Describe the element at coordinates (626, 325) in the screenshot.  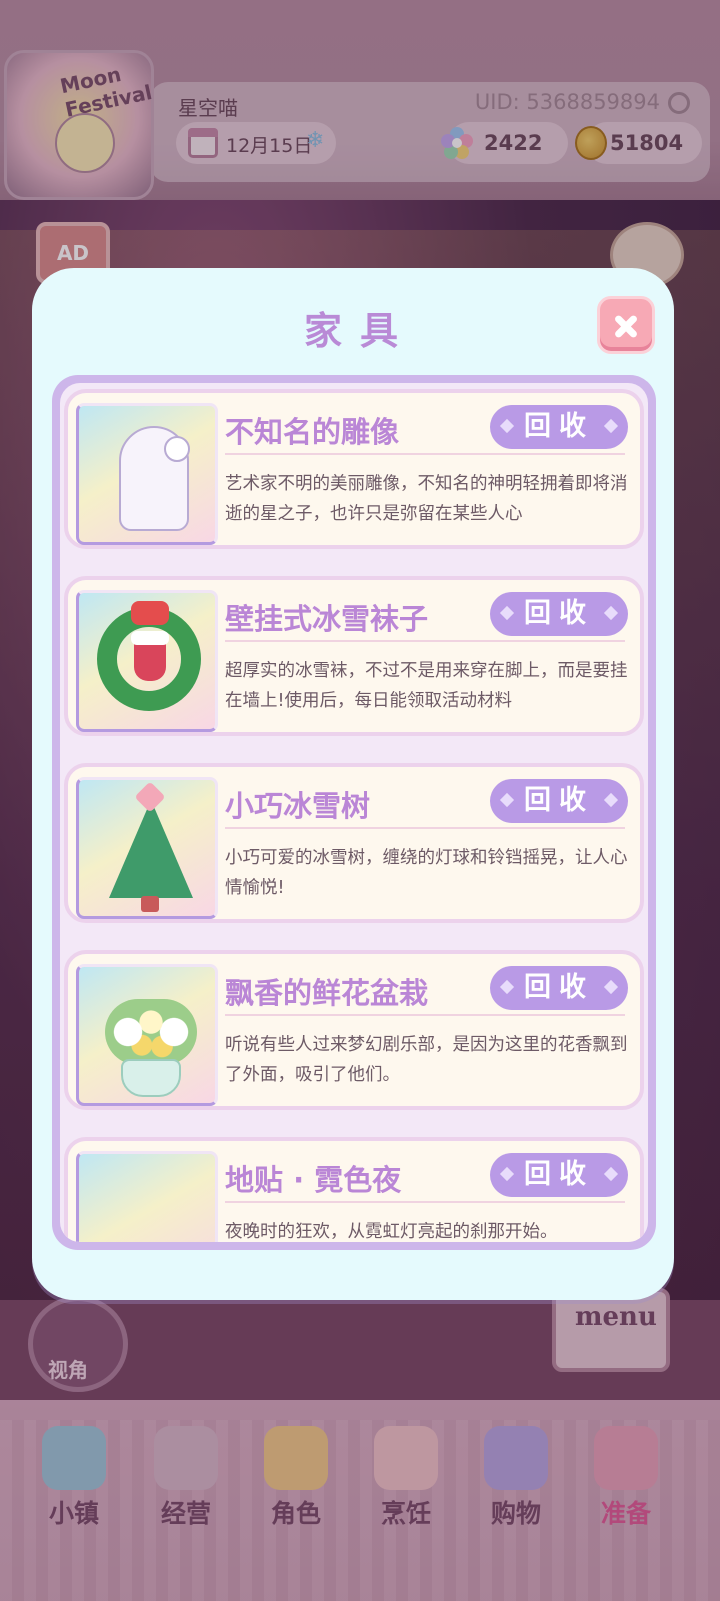
I see `close-button` at that location.